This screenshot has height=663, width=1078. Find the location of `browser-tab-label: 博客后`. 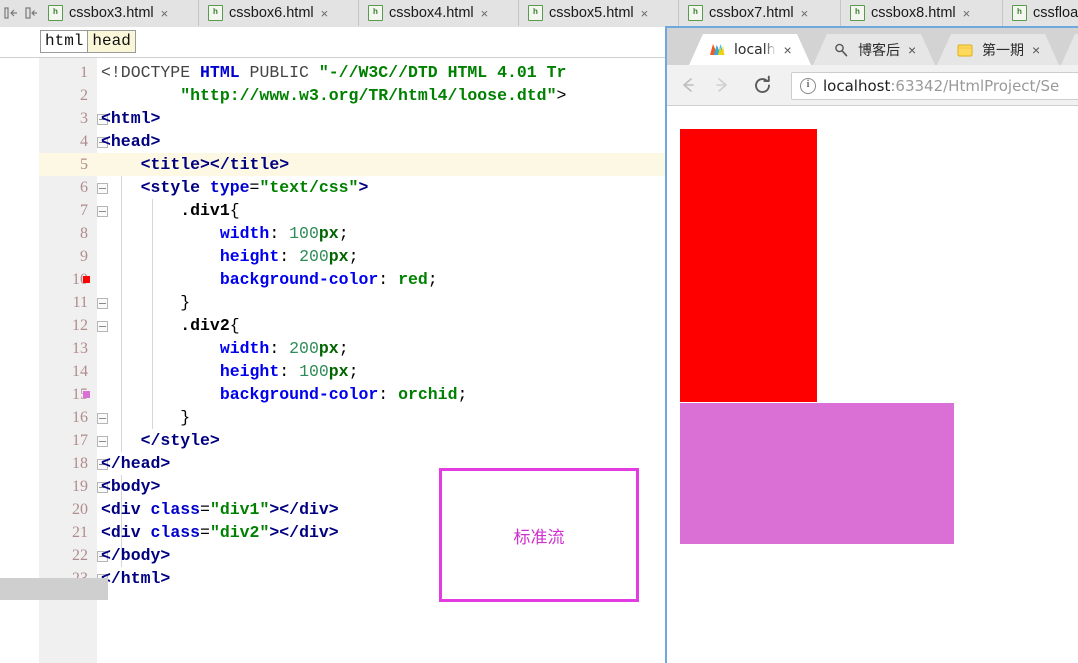

browser-tab-label: 博客后 is located at coordinates (879, 50).